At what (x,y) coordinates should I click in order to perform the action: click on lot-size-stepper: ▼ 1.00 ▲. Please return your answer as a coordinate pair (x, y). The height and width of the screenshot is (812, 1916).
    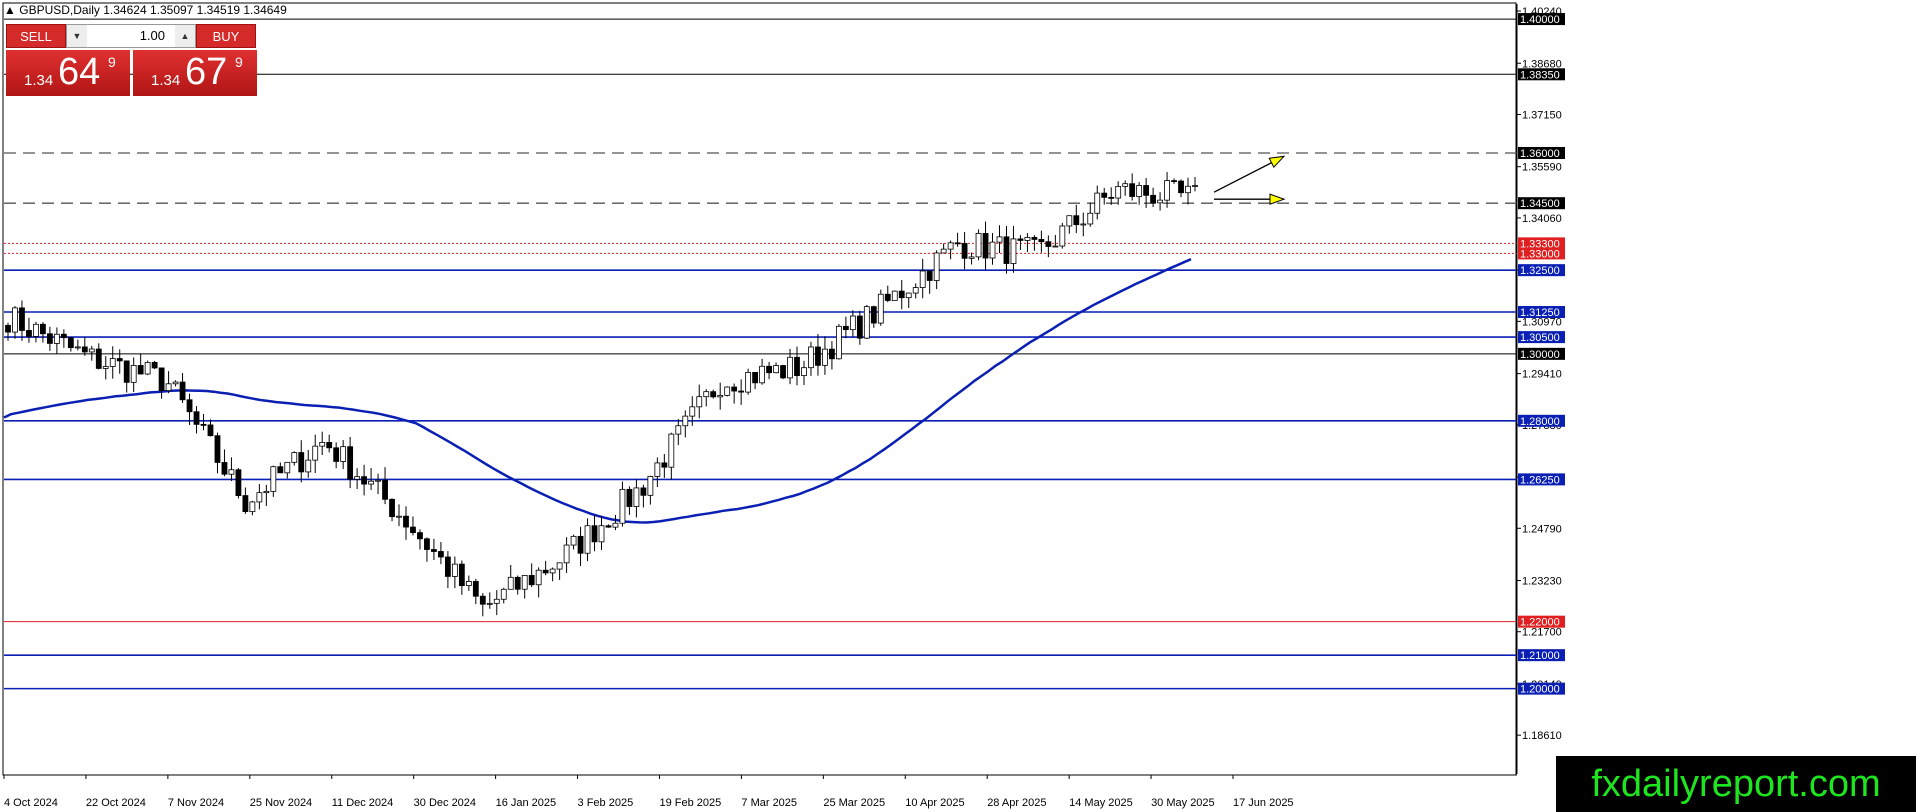
    Looking at the image, I should click on (131, 36).